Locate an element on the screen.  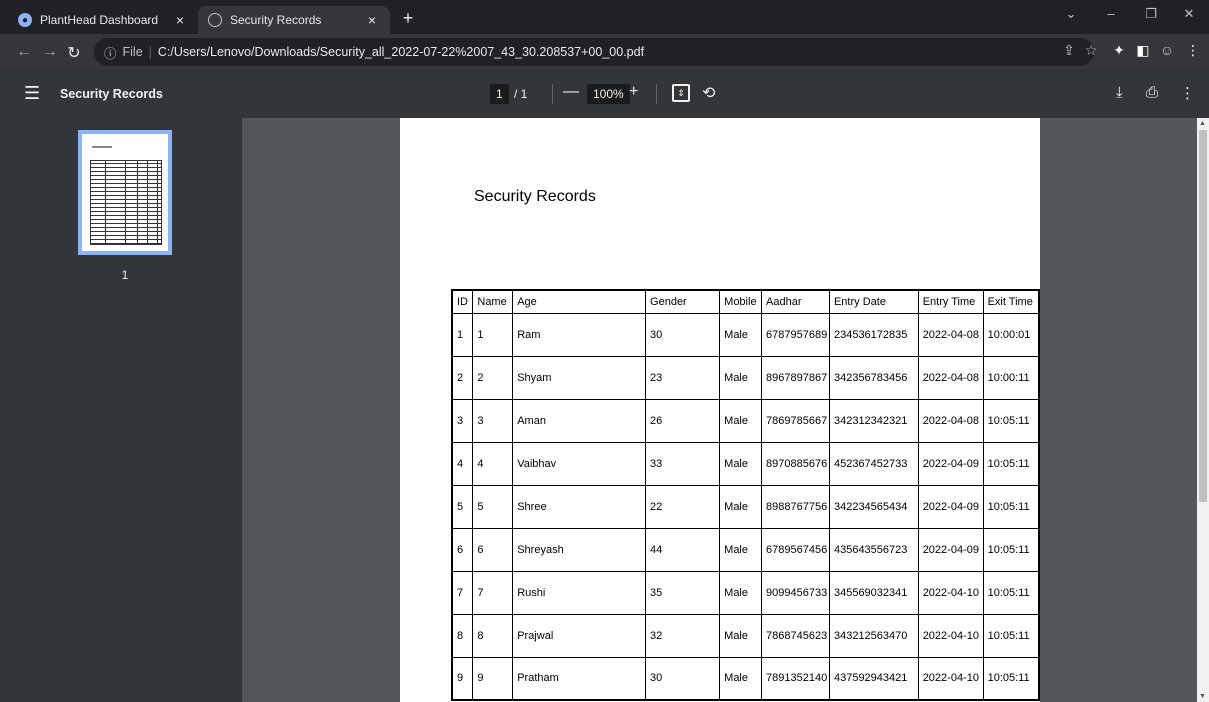
globe-icon is located at coordinates (215, 20).